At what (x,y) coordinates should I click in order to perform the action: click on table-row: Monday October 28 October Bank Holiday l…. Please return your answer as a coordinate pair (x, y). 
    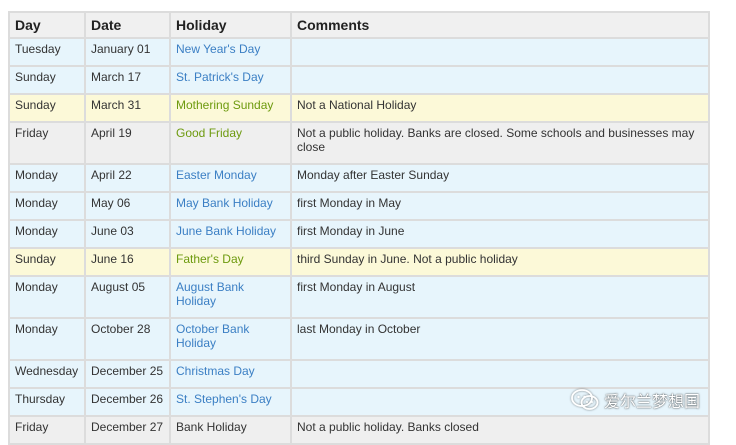
    Looking at the image, I should click on (359, 339).